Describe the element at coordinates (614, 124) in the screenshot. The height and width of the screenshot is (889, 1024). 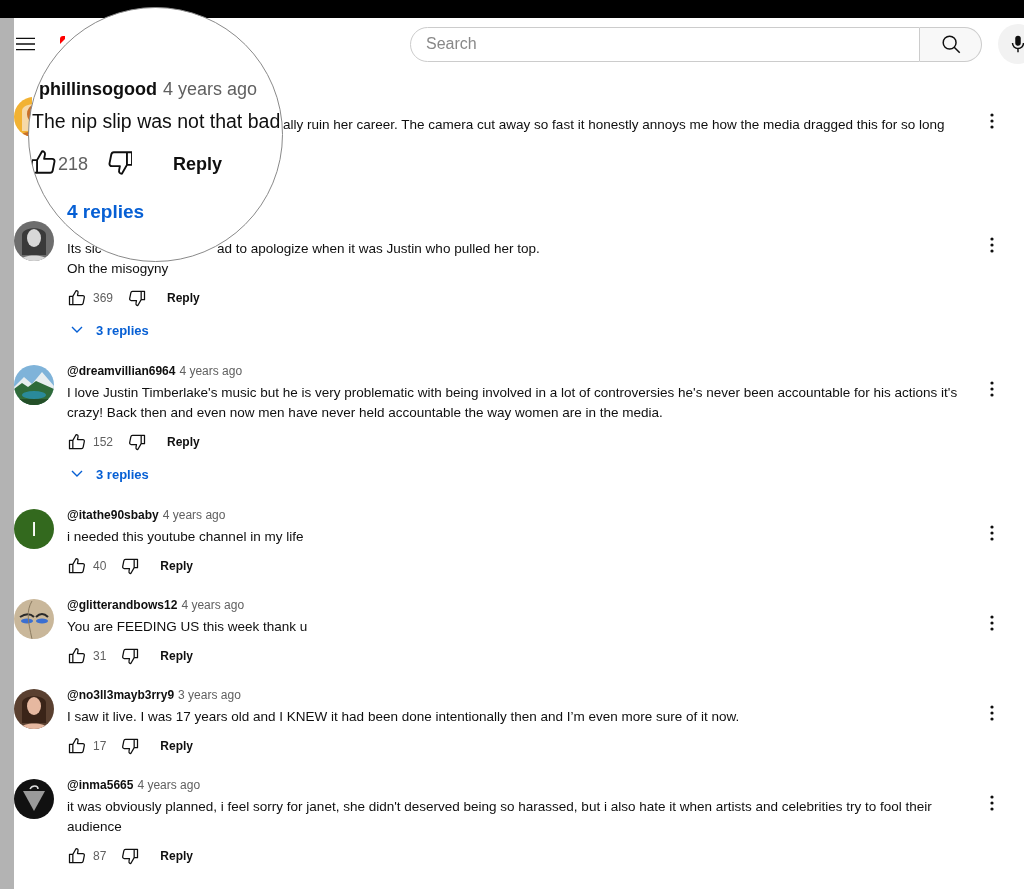
I see `comment-text: ally ruin her career. The camera cut away so fast it honestly annoys me how the media dragged this for so long` at that location.